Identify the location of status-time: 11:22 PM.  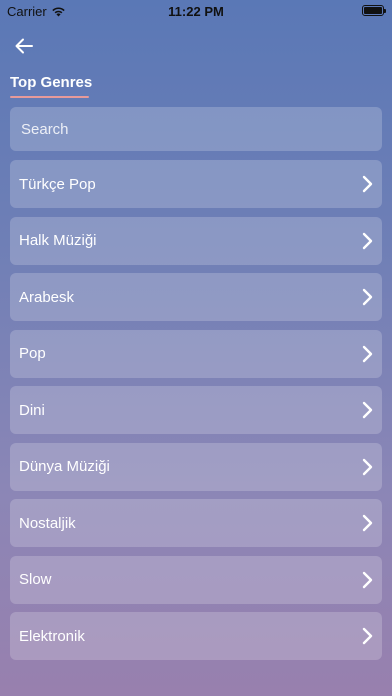
(196, 11).